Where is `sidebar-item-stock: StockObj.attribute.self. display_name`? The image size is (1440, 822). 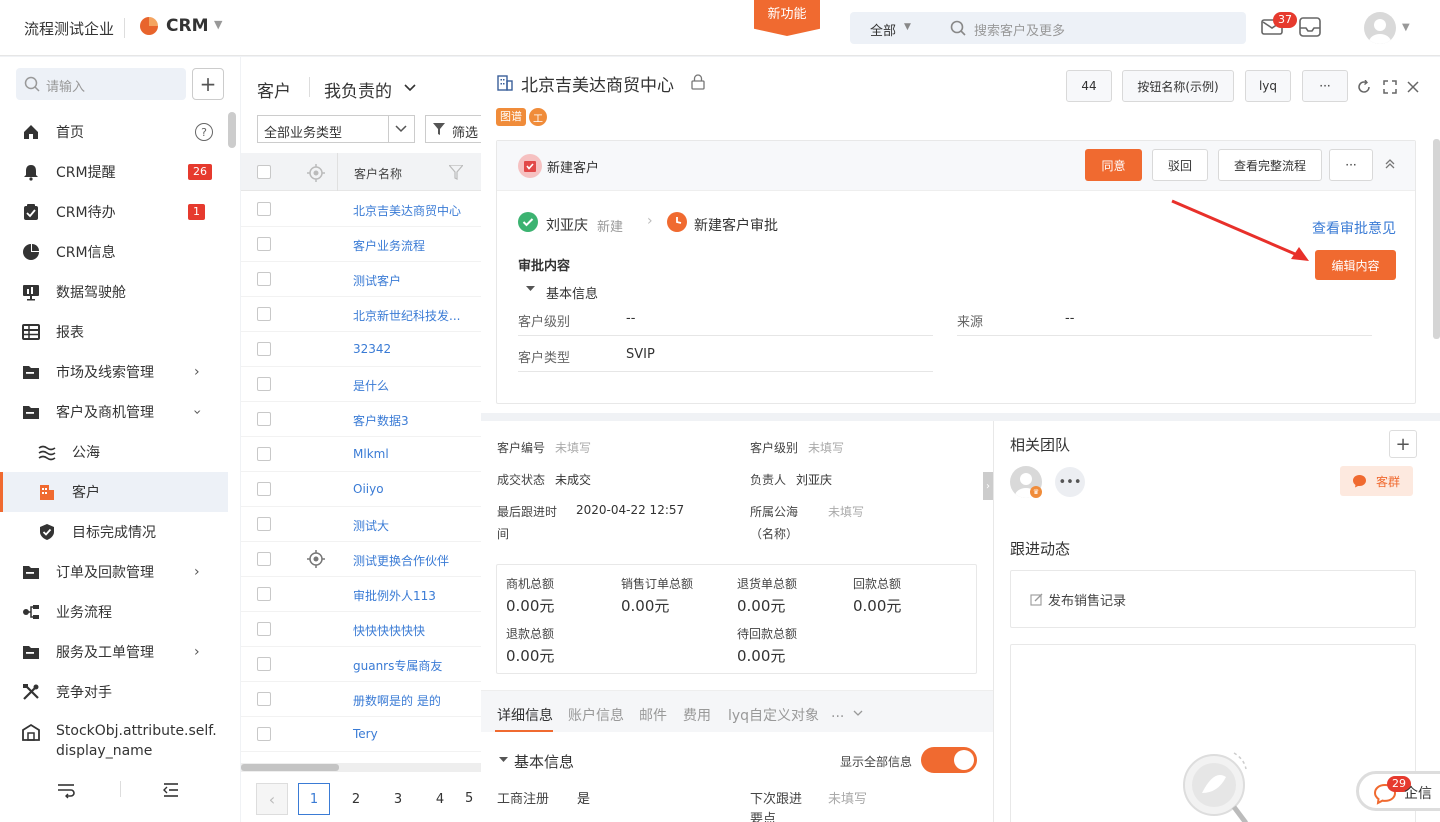
sidebar-item-stock: StockObj.attribute.self. display_name is located at coordinates (114, 741).